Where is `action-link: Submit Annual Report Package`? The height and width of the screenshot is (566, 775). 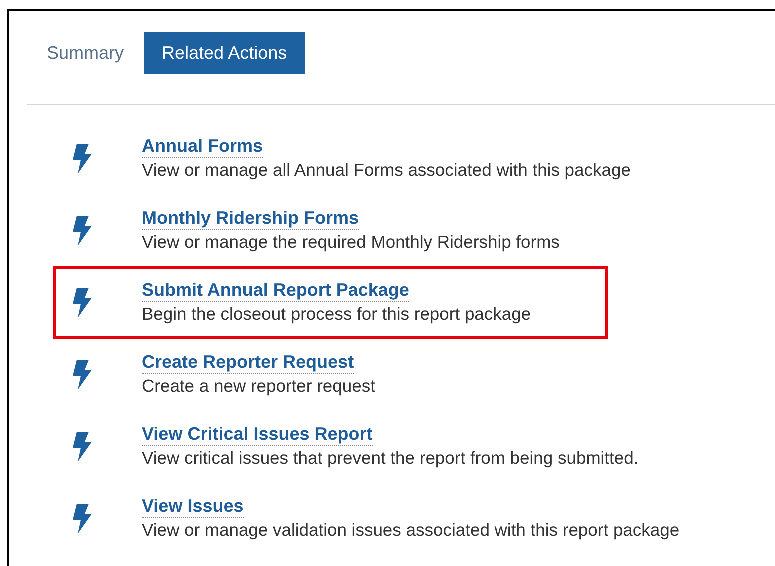
action-link: Submit Annual Report Package is located at coordinates (276, 290).